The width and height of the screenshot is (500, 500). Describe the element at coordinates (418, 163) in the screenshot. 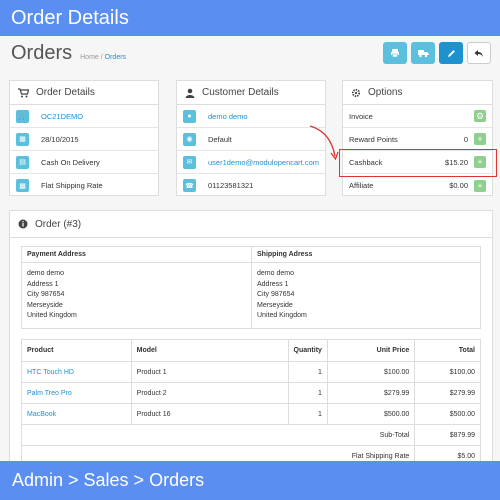

I see `cashback-highlight-box` at that location.